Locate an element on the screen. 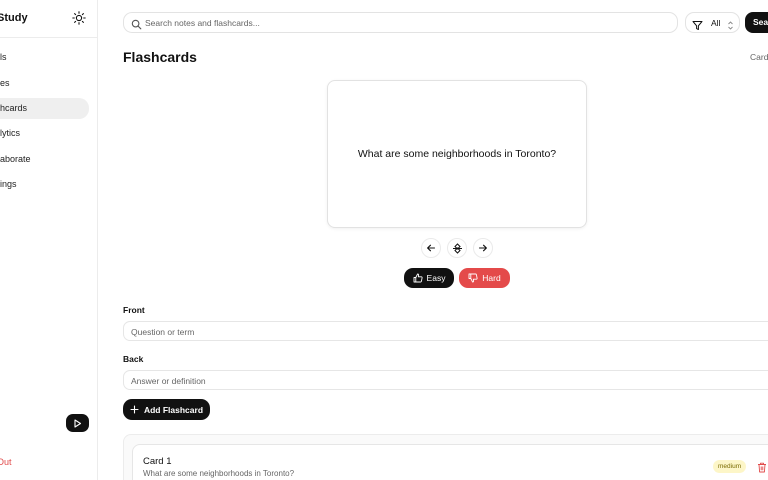 The height and width of the screenshot is (480, 768). previous-card-button is located at coordinates (431, 248).